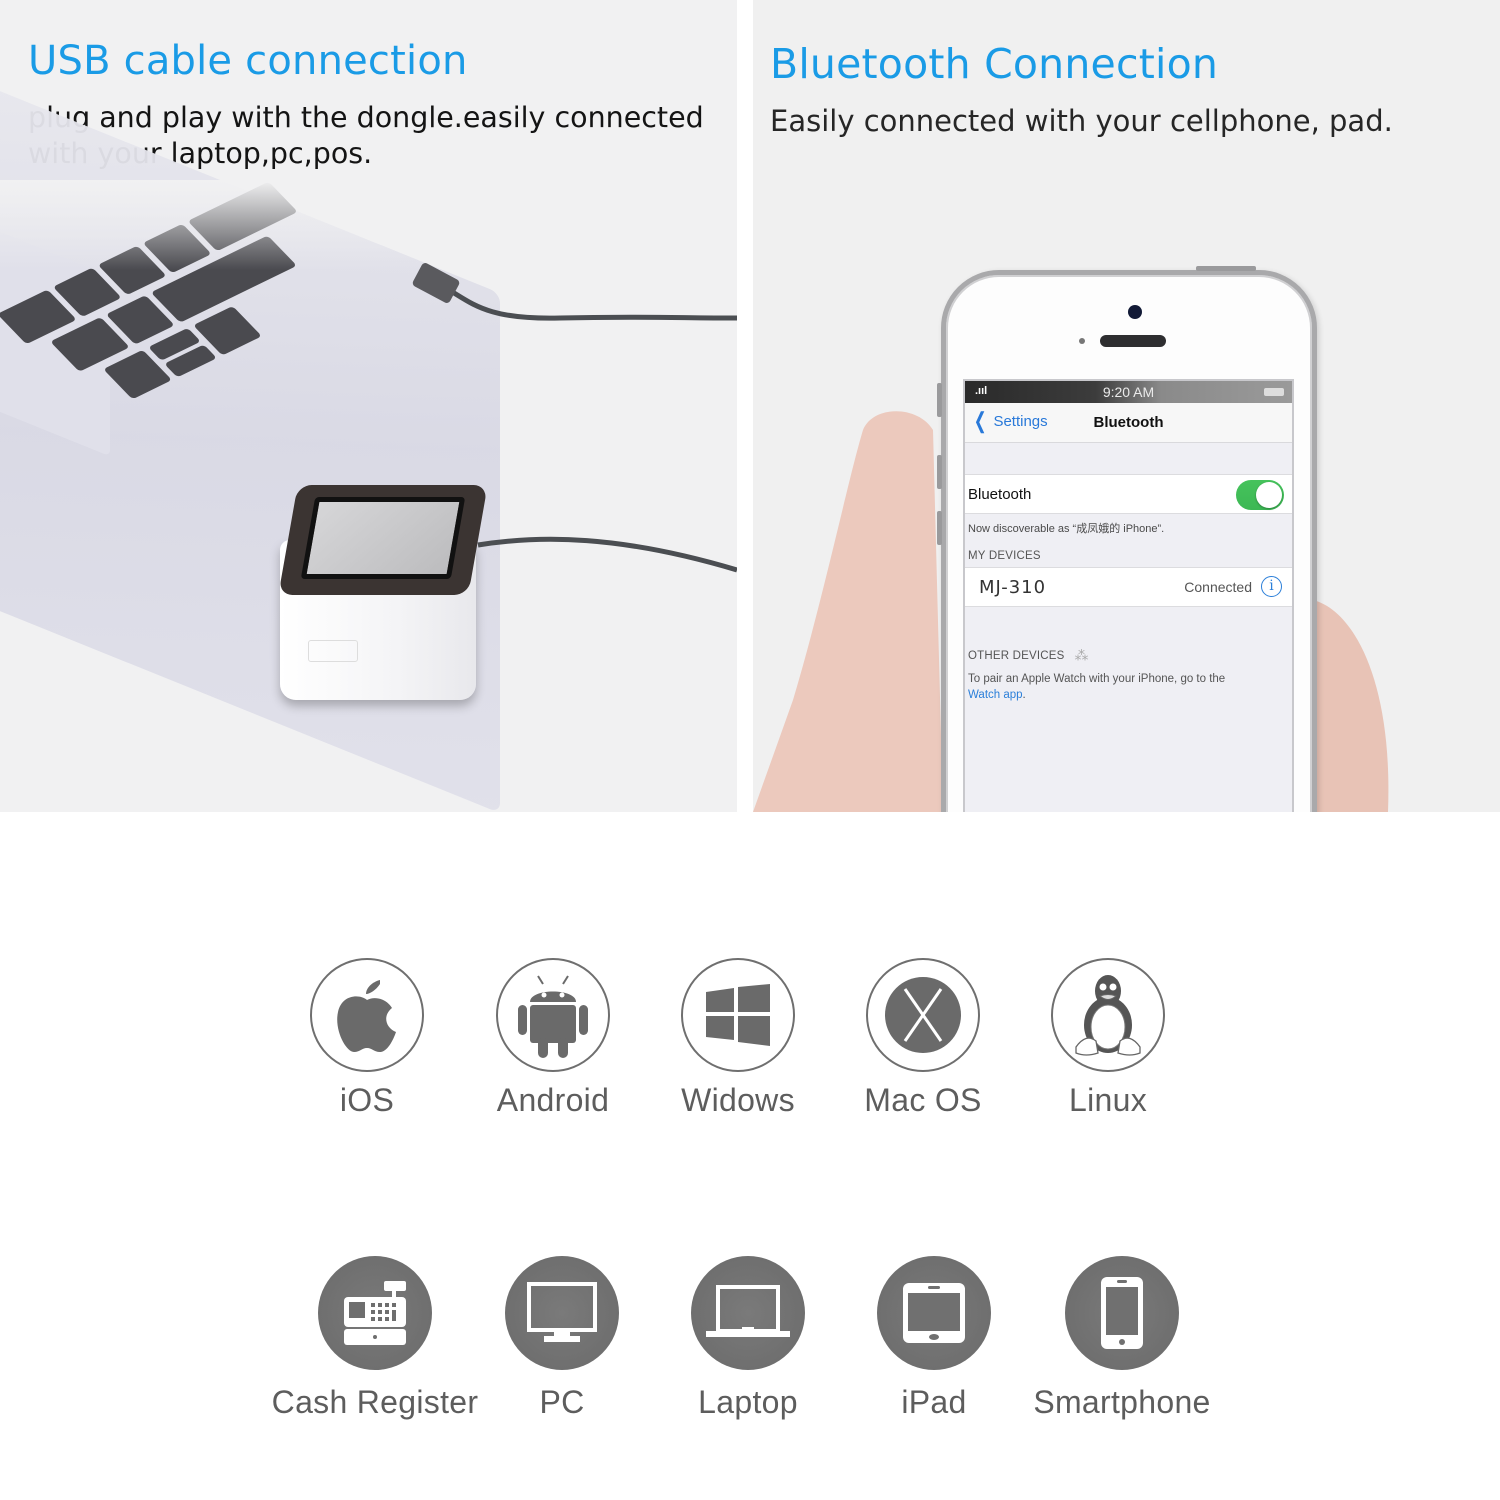 The image size is (1500, 1500). What do you see at coordinates (1016, 655) in the screenshot?
I see `other-devices-header: OTHER DEVICES` at bounding box center [1016, 655].